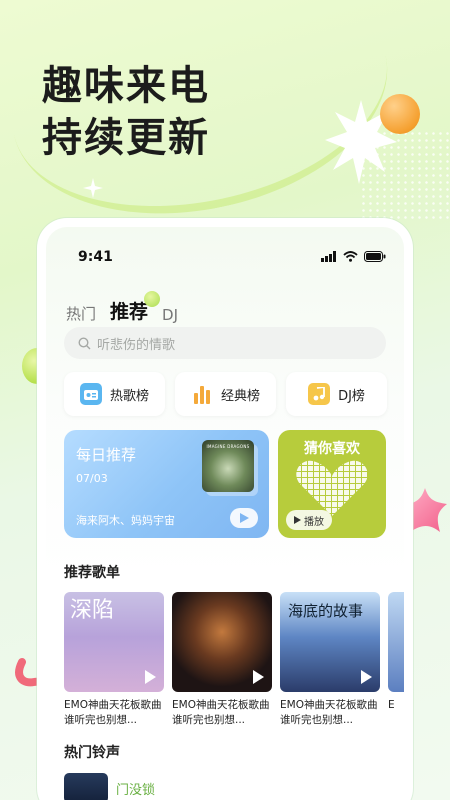  What do you see at coordinates (152, 299) in the screenshot?
I see `active-tab-indicator` at bounding box center [152, 299].